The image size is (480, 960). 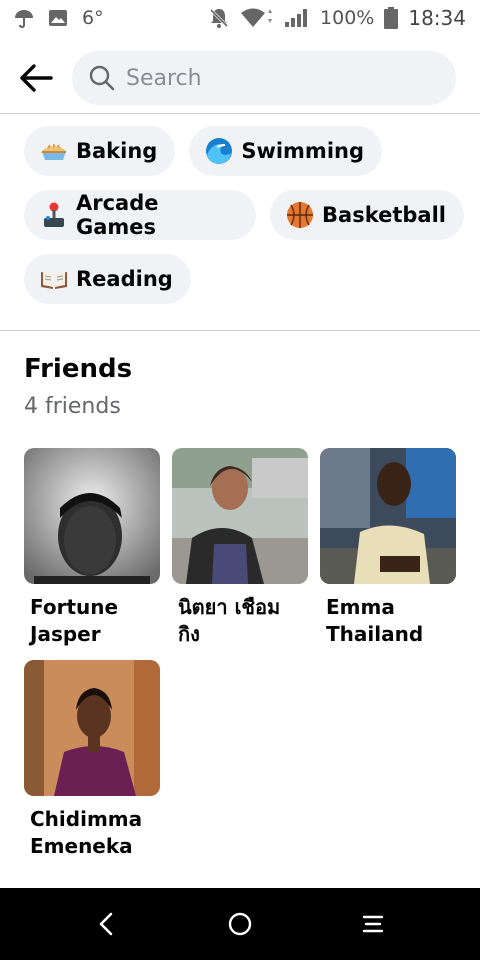 I want to click on battery-level: 100%, so click(x=347, y=18).